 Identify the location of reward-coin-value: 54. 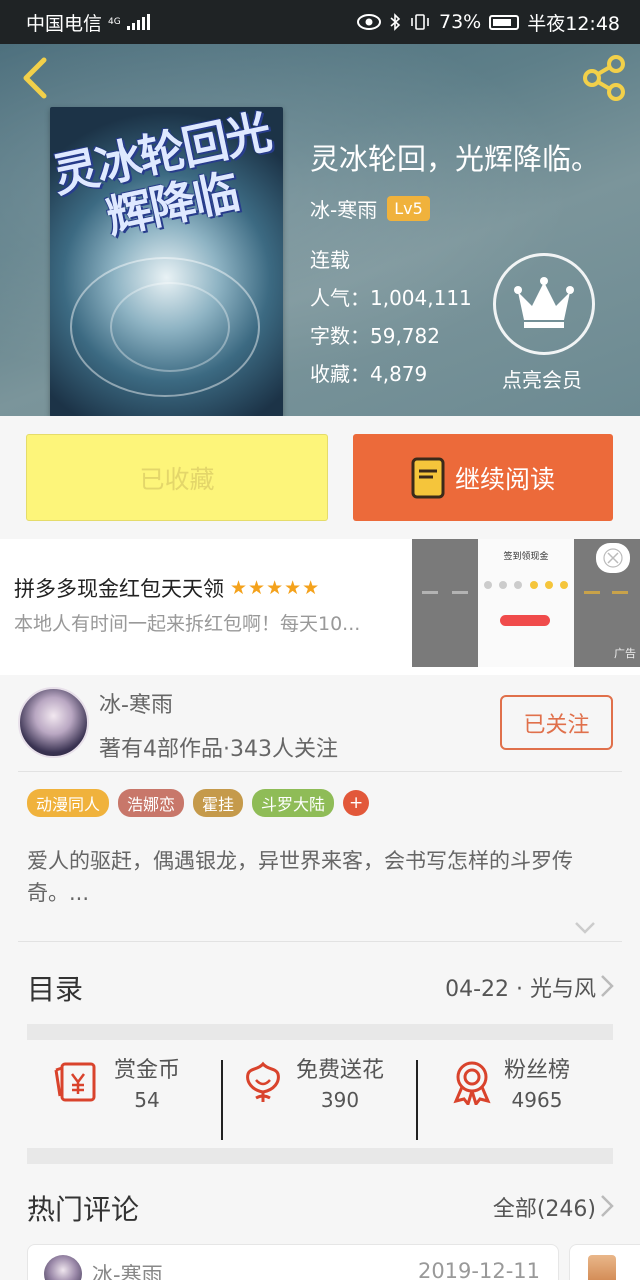
(147, 1100).